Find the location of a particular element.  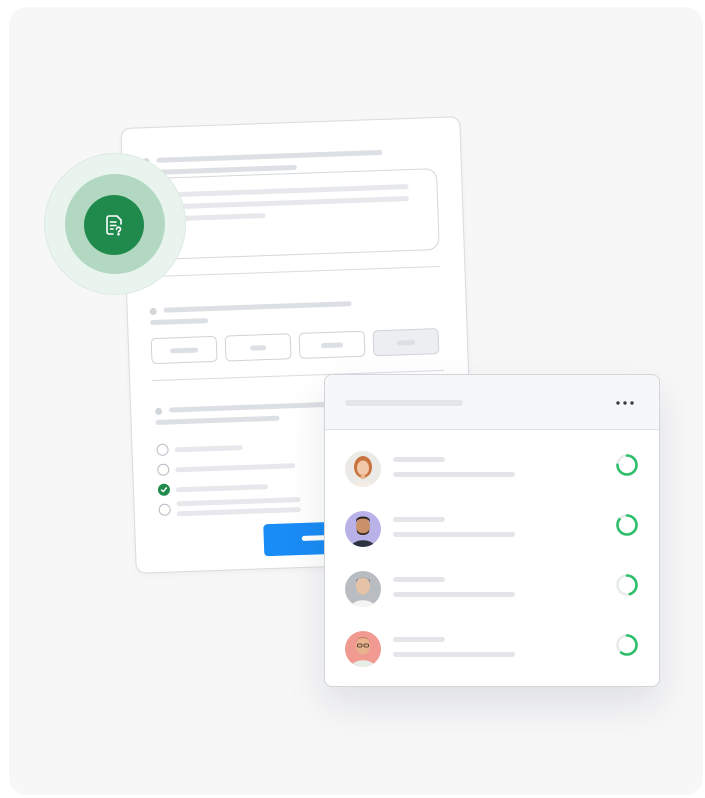

more-horizontal-icon is located at coordinates (625, 403).